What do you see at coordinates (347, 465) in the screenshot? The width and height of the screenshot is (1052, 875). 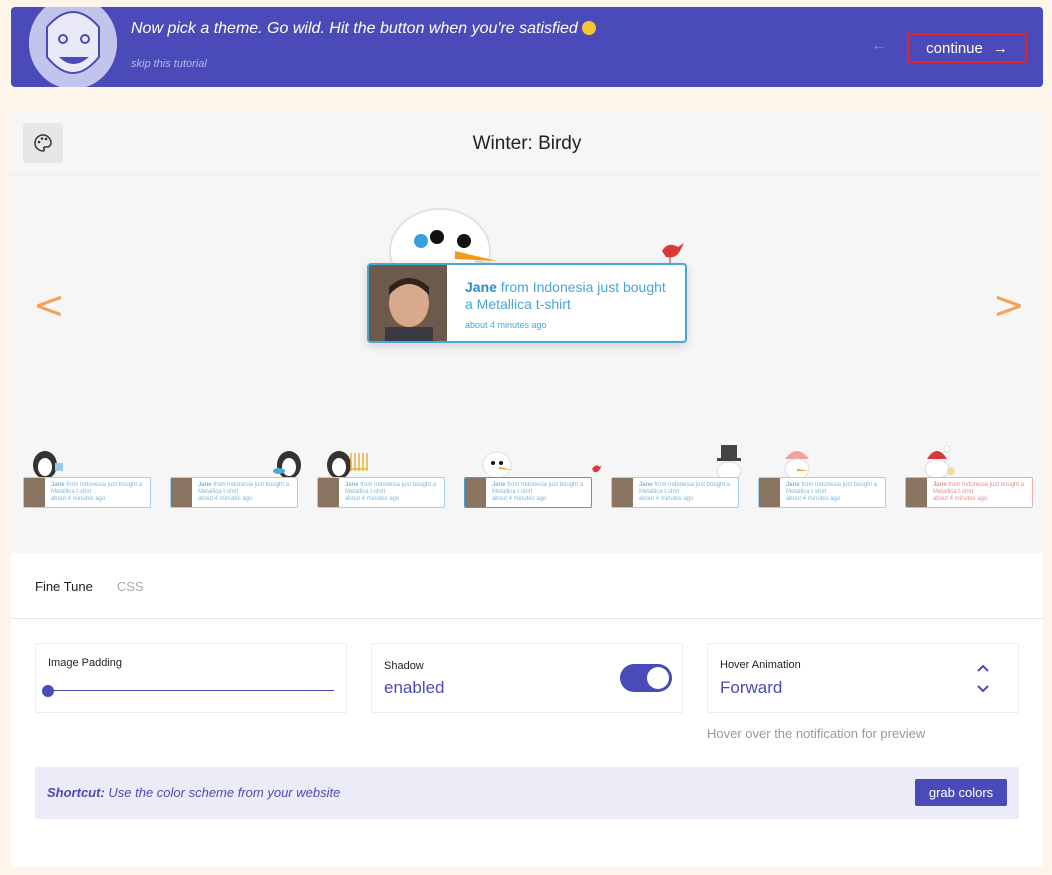 I see `penguin-menorah-icon` at bounding box center [347, 465].